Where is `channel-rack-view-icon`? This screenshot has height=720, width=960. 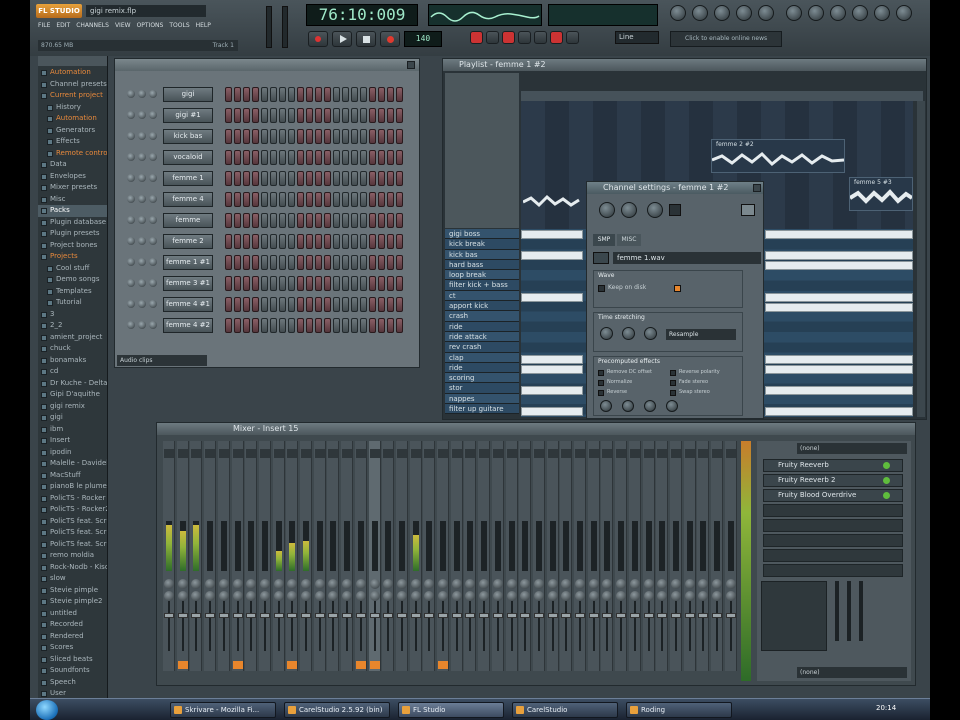
channel-rack-view-icon is located at coordinates (722, 13).